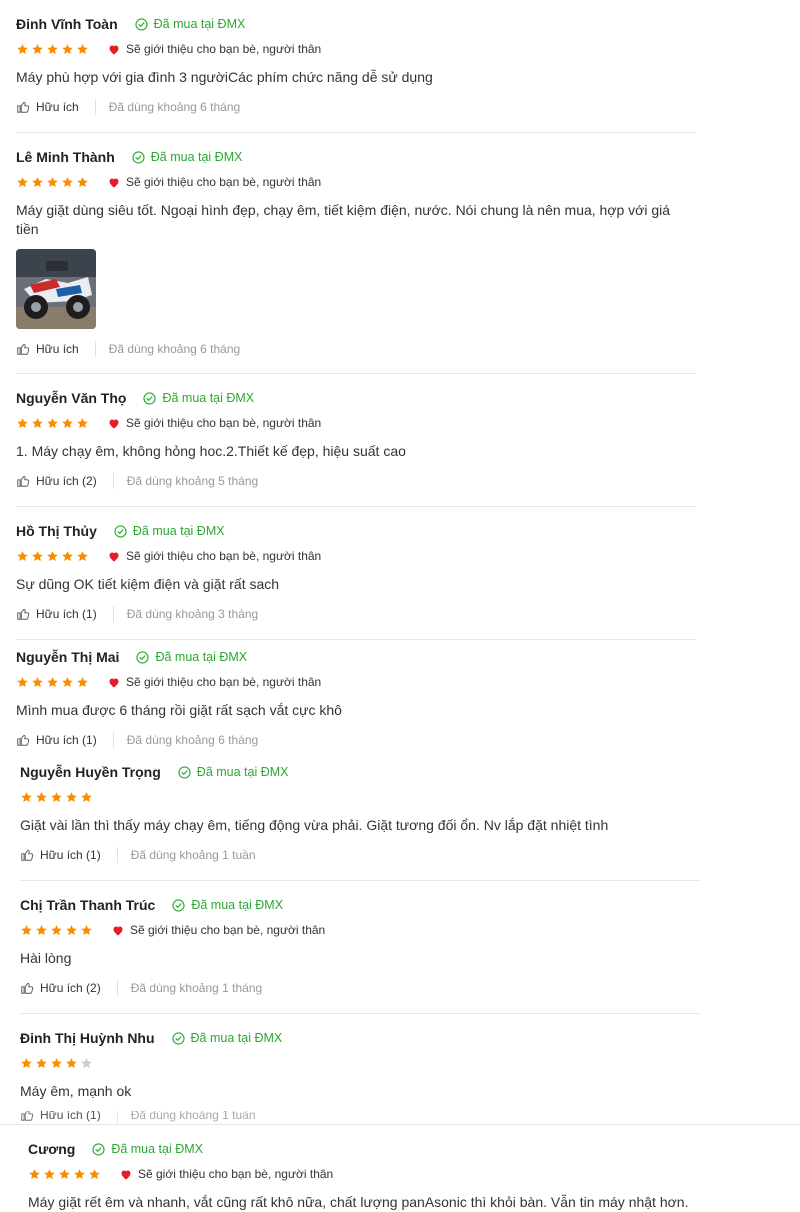  What do you see at coordinates (56, 531) in the screenshot?
I see `reviewer-name: Hồ Thị Thủy` at bounding box center [56, 531].